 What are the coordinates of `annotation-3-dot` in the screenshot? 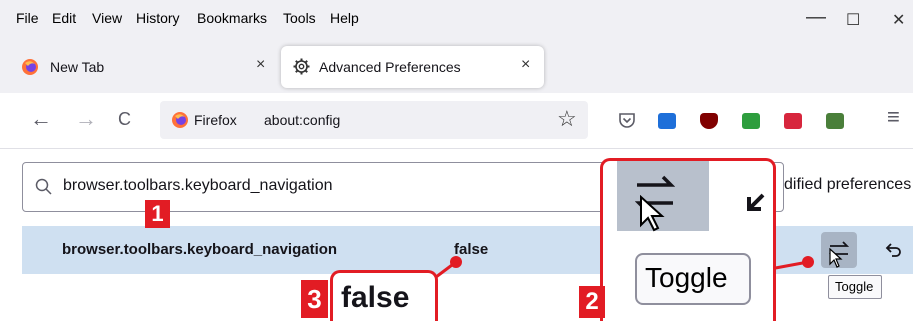 It's located at (456, 262).